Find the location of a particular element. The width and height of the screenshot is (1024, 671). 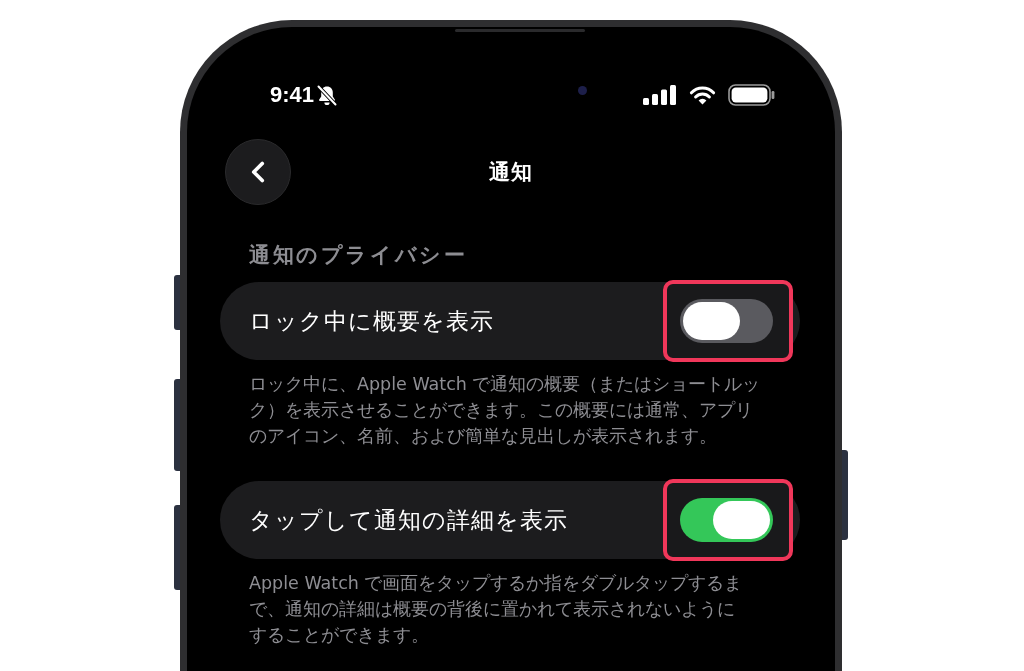

wifi-icon is located at coordinates (702, 95).